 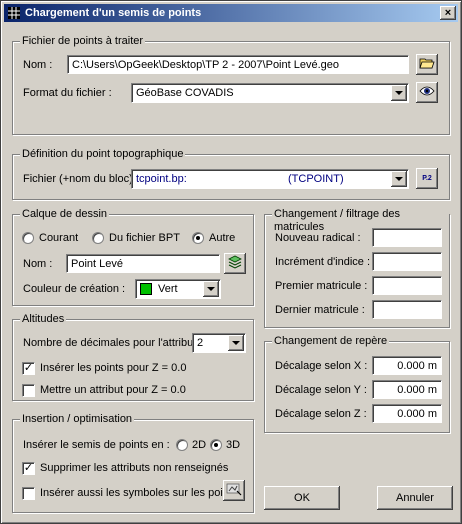 What do you see at coordinates (168, 289) in the screenshot?
I see `couleur-value: Vert` at bounding box center [168, 289].